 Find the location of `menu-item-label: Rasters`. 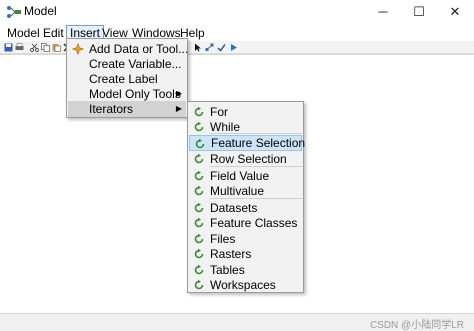

menu-item-label: Rasters is located at coordinates (231, 254).